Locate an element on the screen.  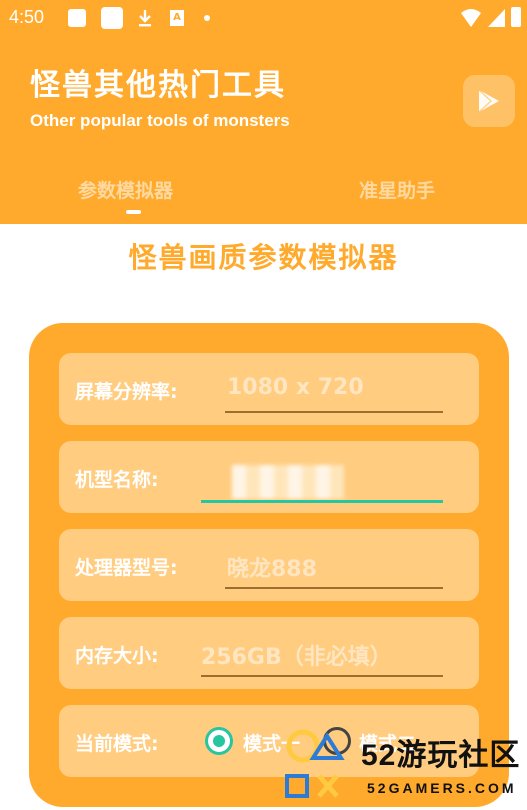
processor-underline is located at coordinates (334, 588).